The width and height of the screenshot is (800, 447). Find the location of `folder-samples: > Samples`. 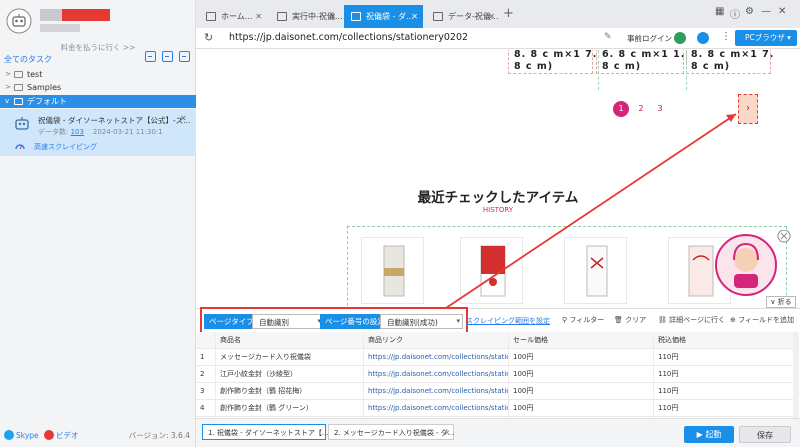

folder-samples: > Samples is located at coordinates (98, 87).